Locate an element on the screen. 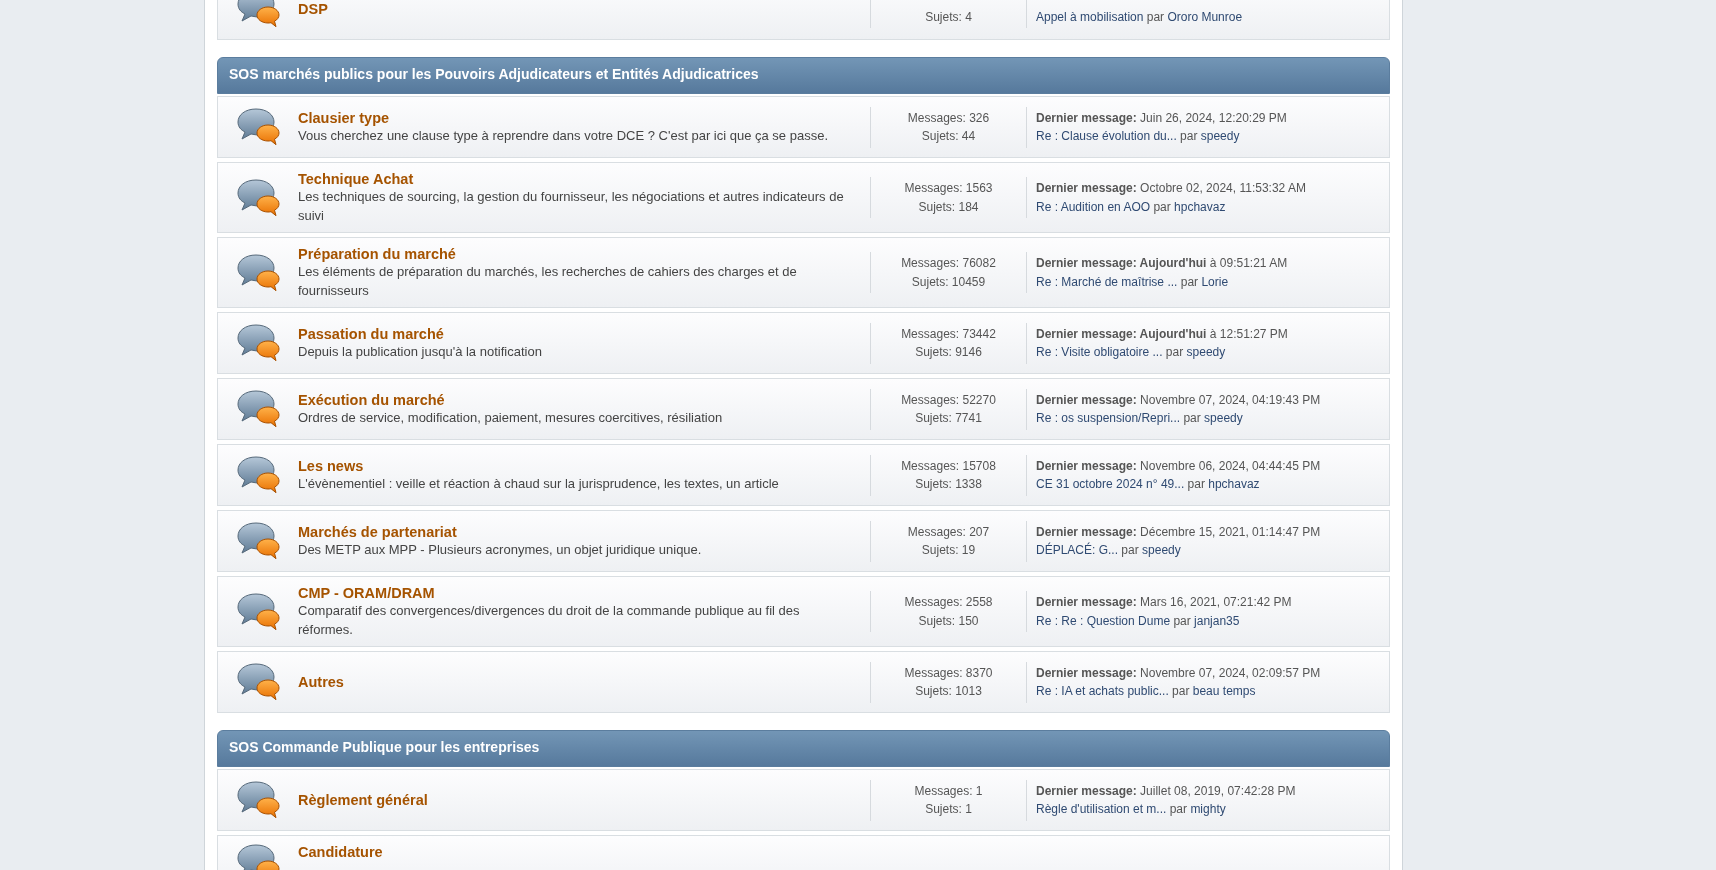 This screenshot has width=1716, height=870. board-title-link: Préparation du marché is located at coordinates (377, 254).